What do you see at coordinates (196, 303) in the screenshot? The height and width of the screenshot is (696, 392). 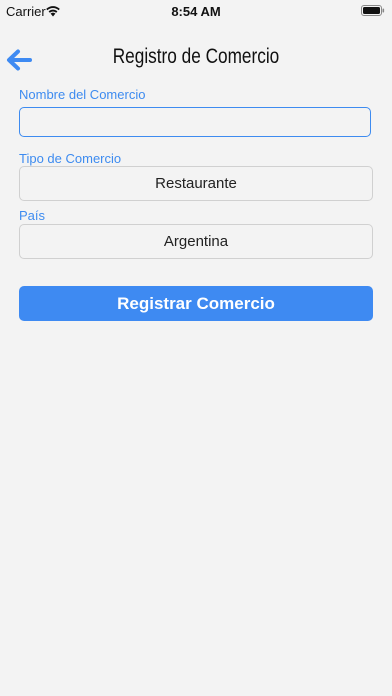 I see `register-business-button: Registrar Comercio` at bounding box center [196, 303].